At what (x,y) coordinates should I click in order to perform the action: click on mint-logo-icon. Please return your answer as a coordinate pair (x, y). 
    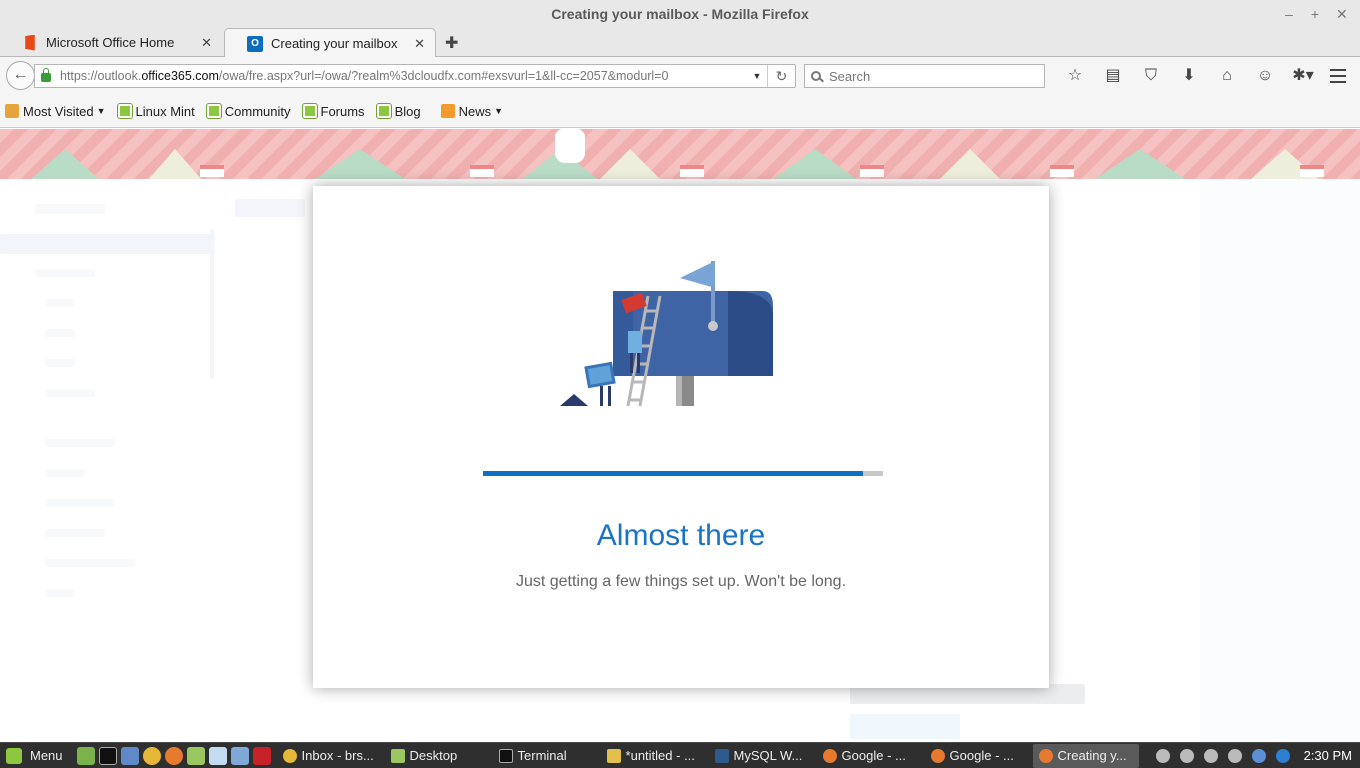
    Looking at the image, I should click on (14, 755).